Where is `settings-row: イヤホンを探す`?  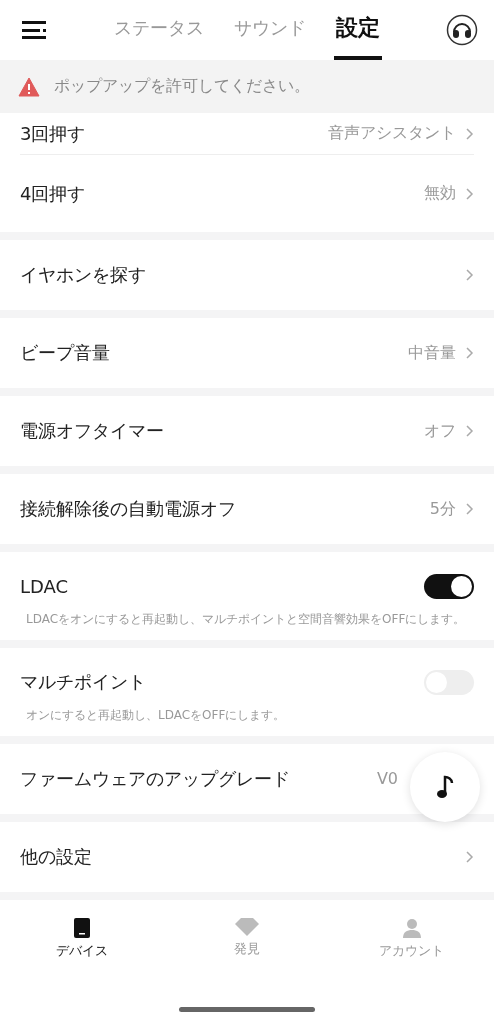 settings-row: イヤホンを探す is located at coordinates (247, 275).